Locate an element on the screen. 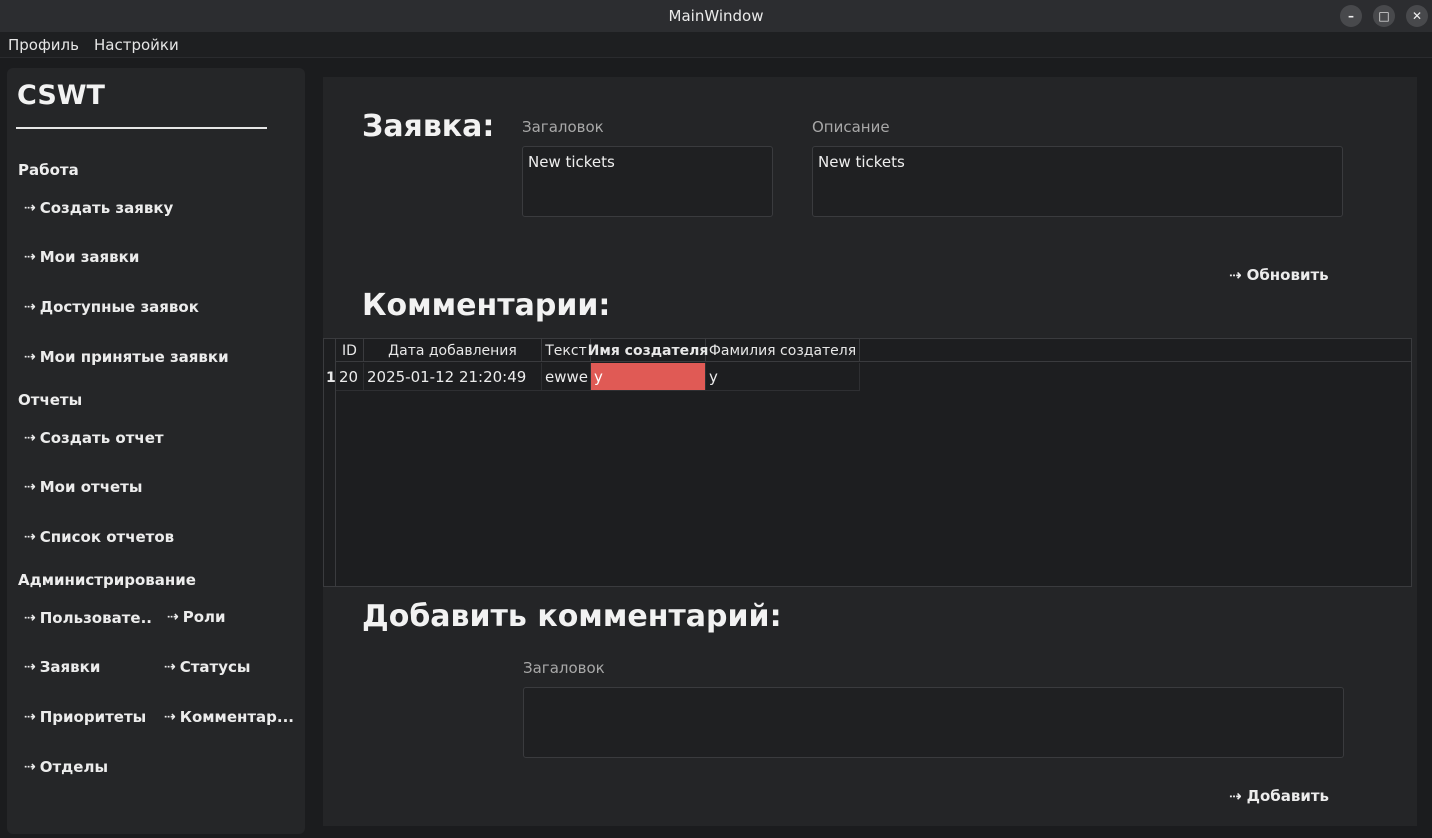 The image size is (1432, 838). nav-roles: ⇢ Роли is located at coordinates (196, 617).